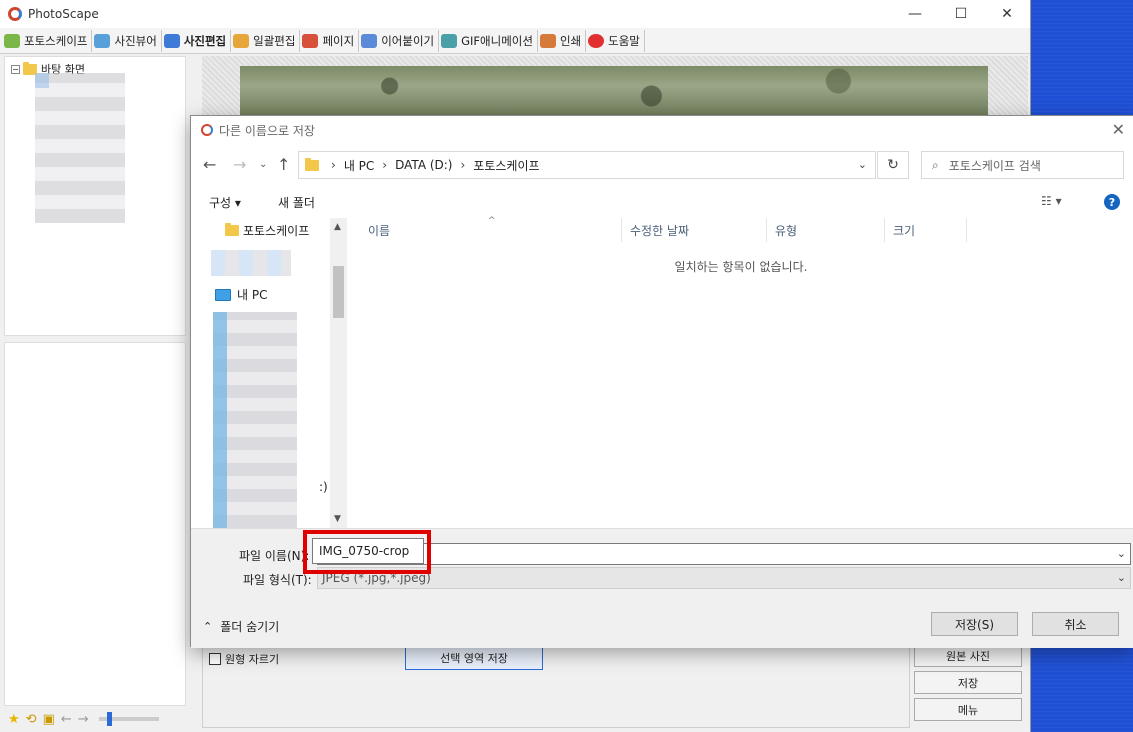  I want to click on back-icon: ←, so click(209, 164).